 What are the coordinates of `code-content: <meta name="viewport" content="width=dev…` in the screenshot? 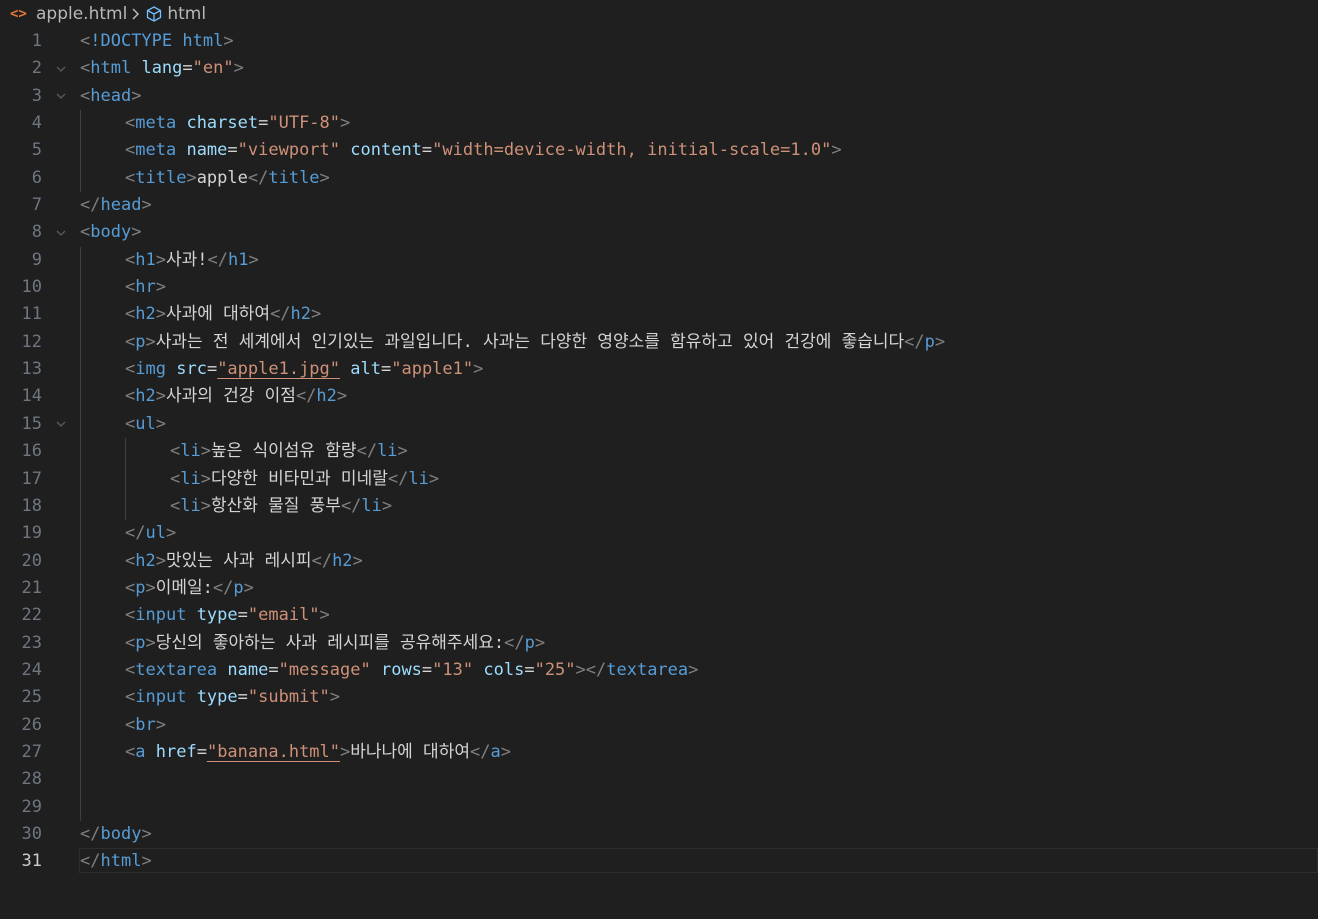 It's located at (483, 150).